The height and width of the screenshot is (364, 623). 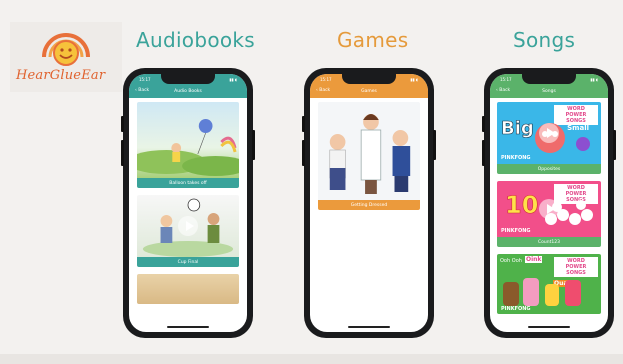 I want to click on audiobook-card-partial, so click(x=188, y=289).